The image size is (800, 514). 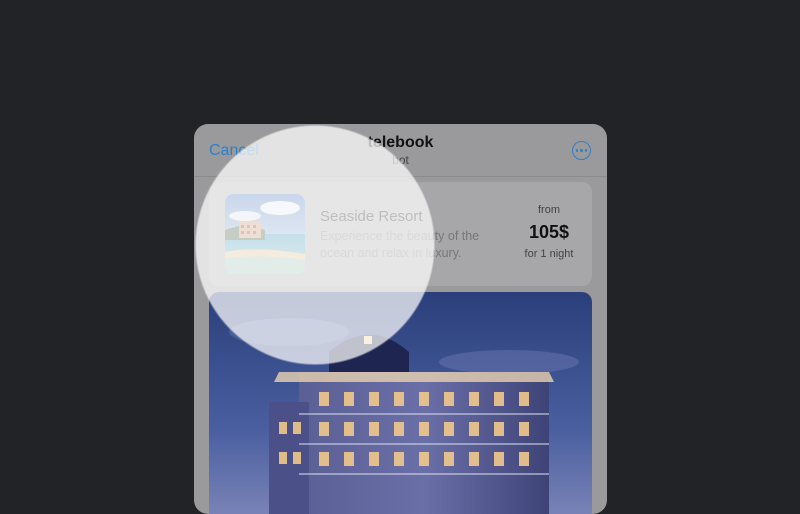 What do you see at coordinates (265, 234) in the screenshot?
I see `resort-thumbnail-image` at bounding box center [265, 234].